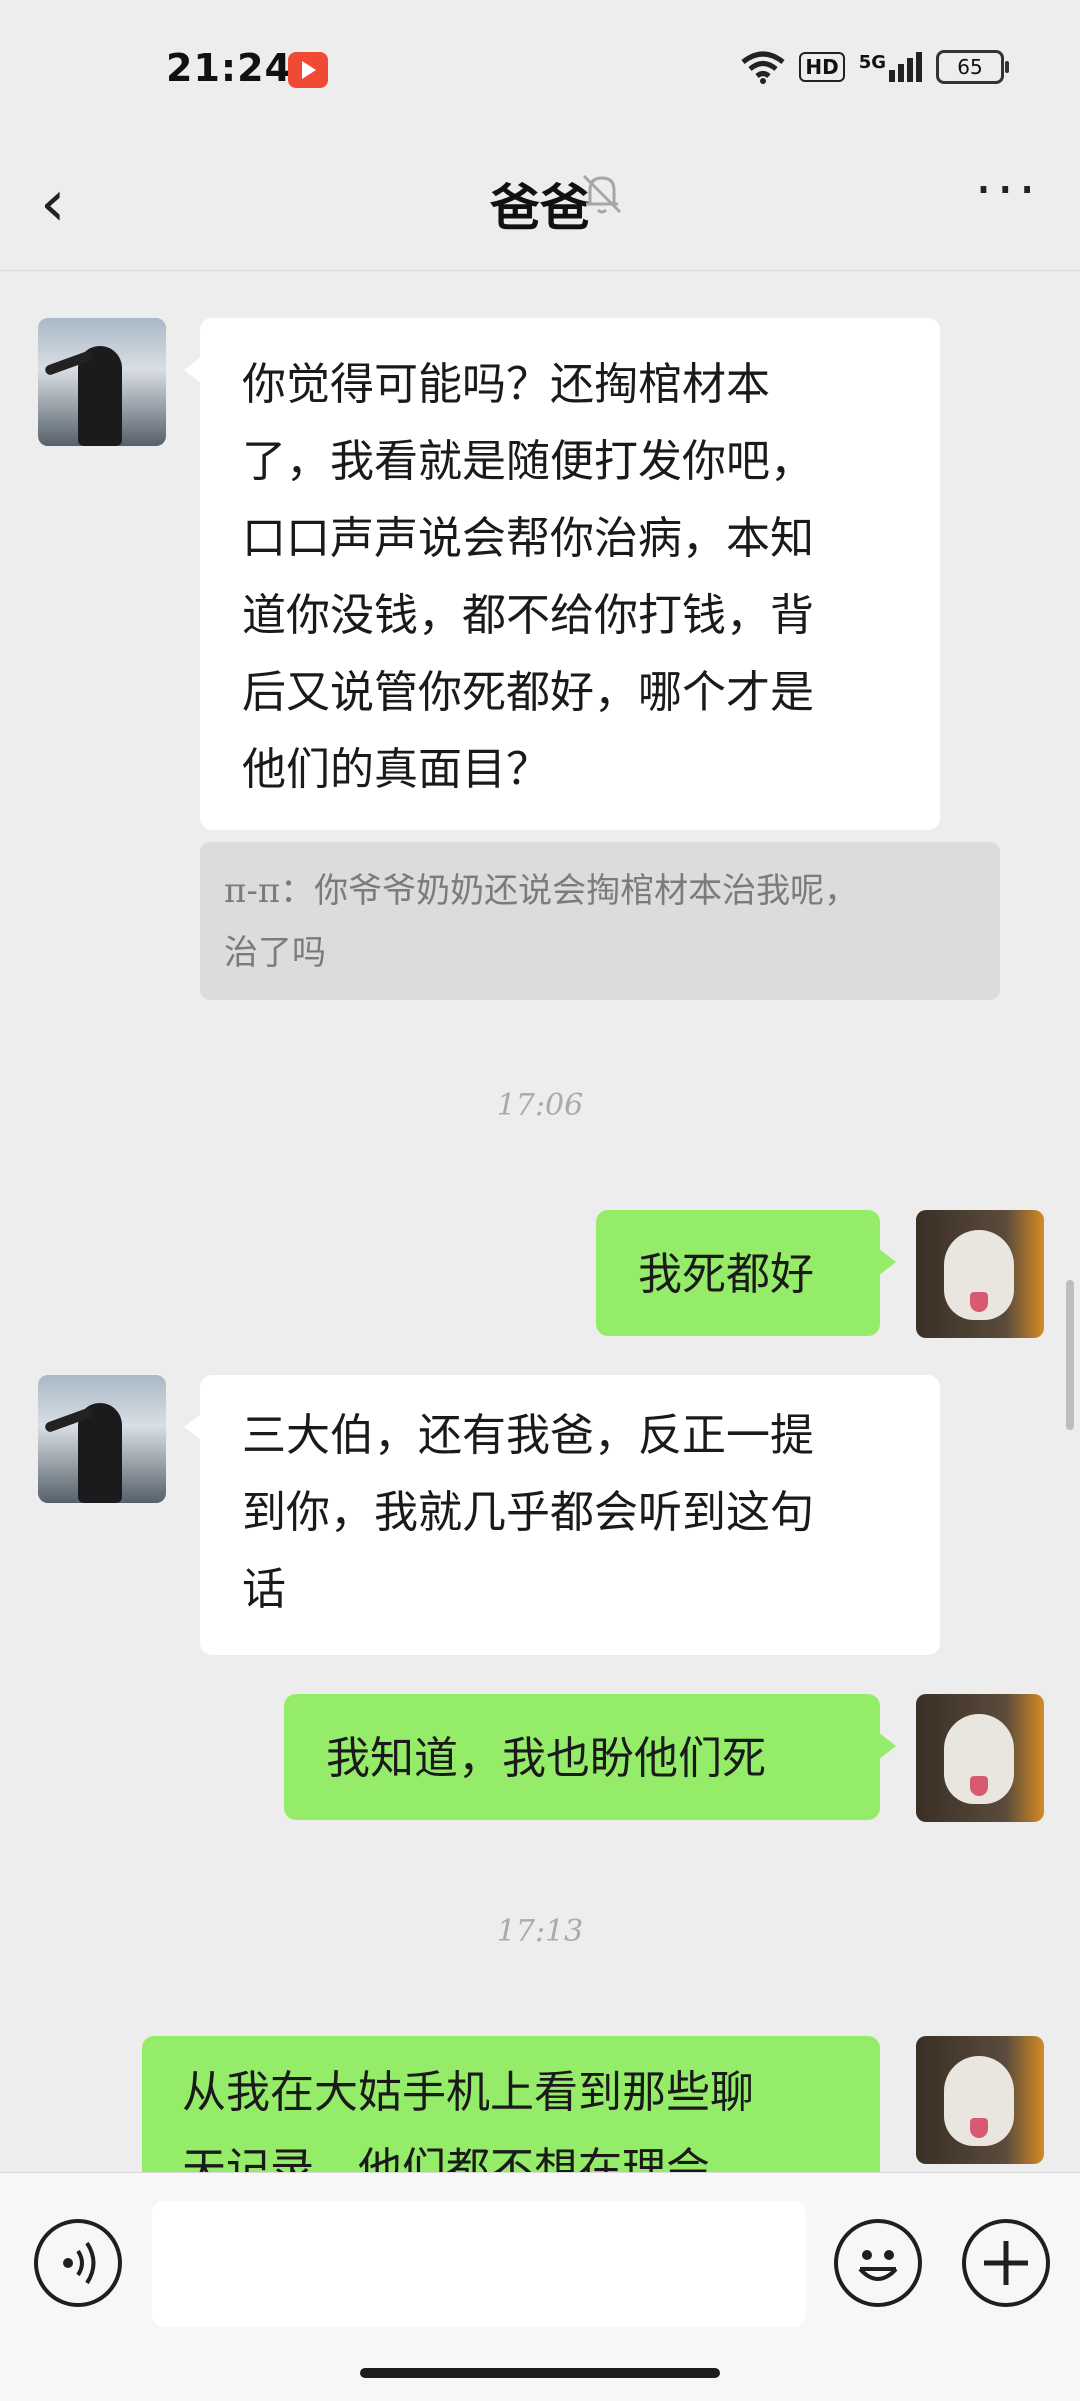 This screenshot has width=1080, height=2401. I want to click on message-line: 到你，我就几乎都会听到这句, so click(528, 1512).